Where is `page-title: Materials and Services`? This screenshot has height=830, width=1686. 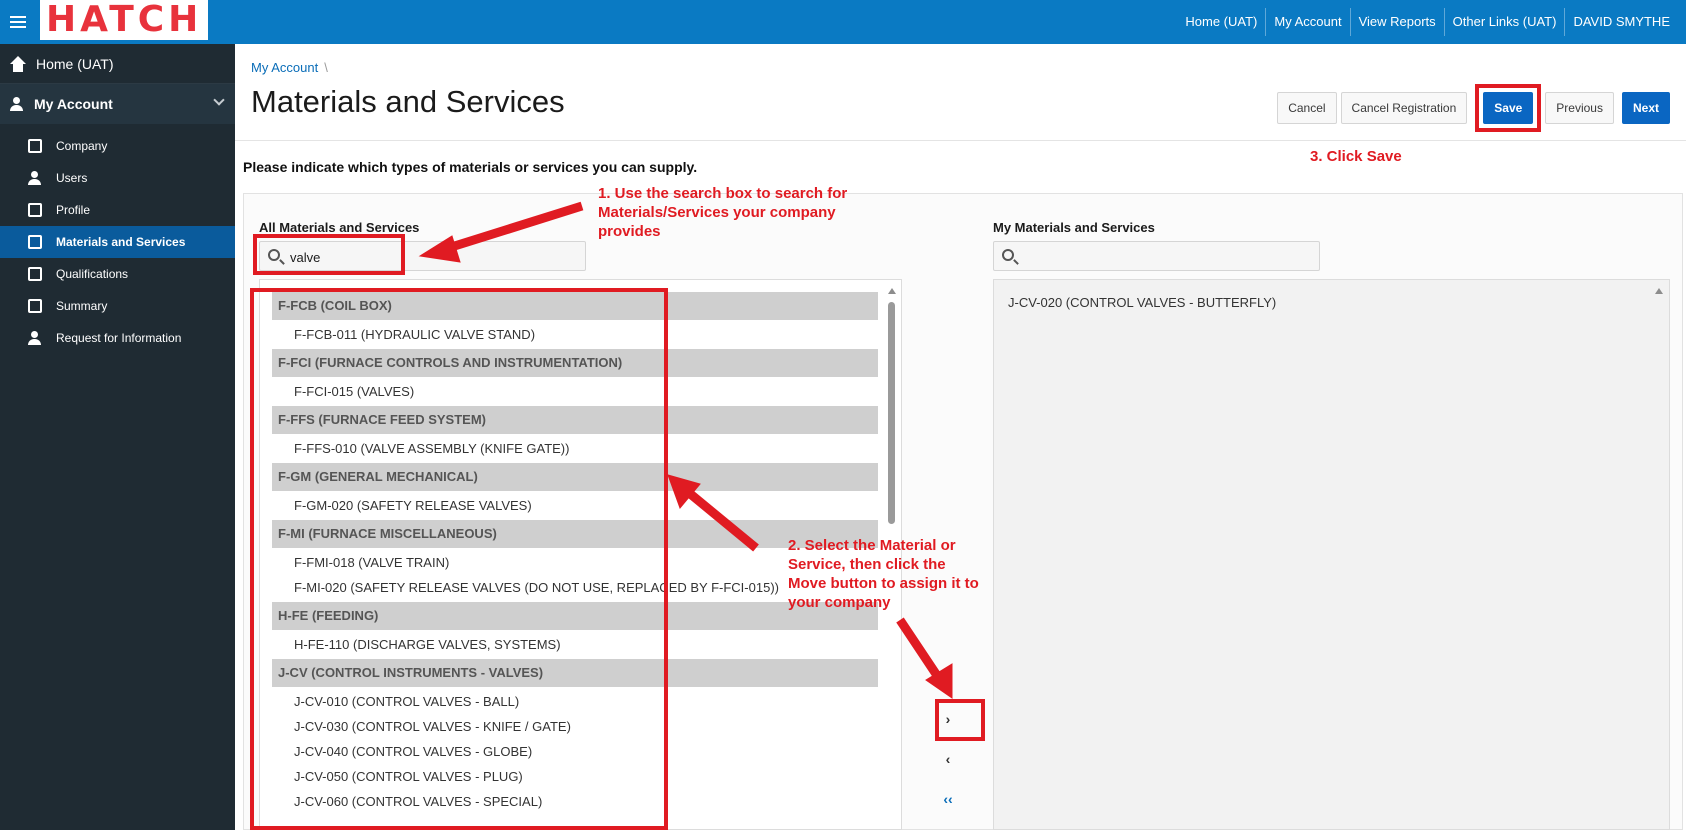 page-title: Materials and Services is located at coordinates (408, 101).